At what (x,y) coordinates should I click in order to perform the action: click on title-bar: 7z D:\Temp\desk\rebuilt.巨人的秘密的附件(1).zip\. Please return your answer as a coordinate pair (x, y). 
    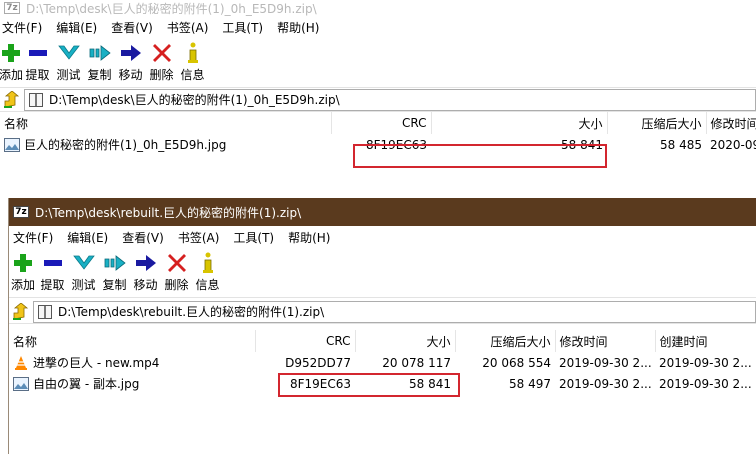
    Looking at the image, I should click on (382, 212).